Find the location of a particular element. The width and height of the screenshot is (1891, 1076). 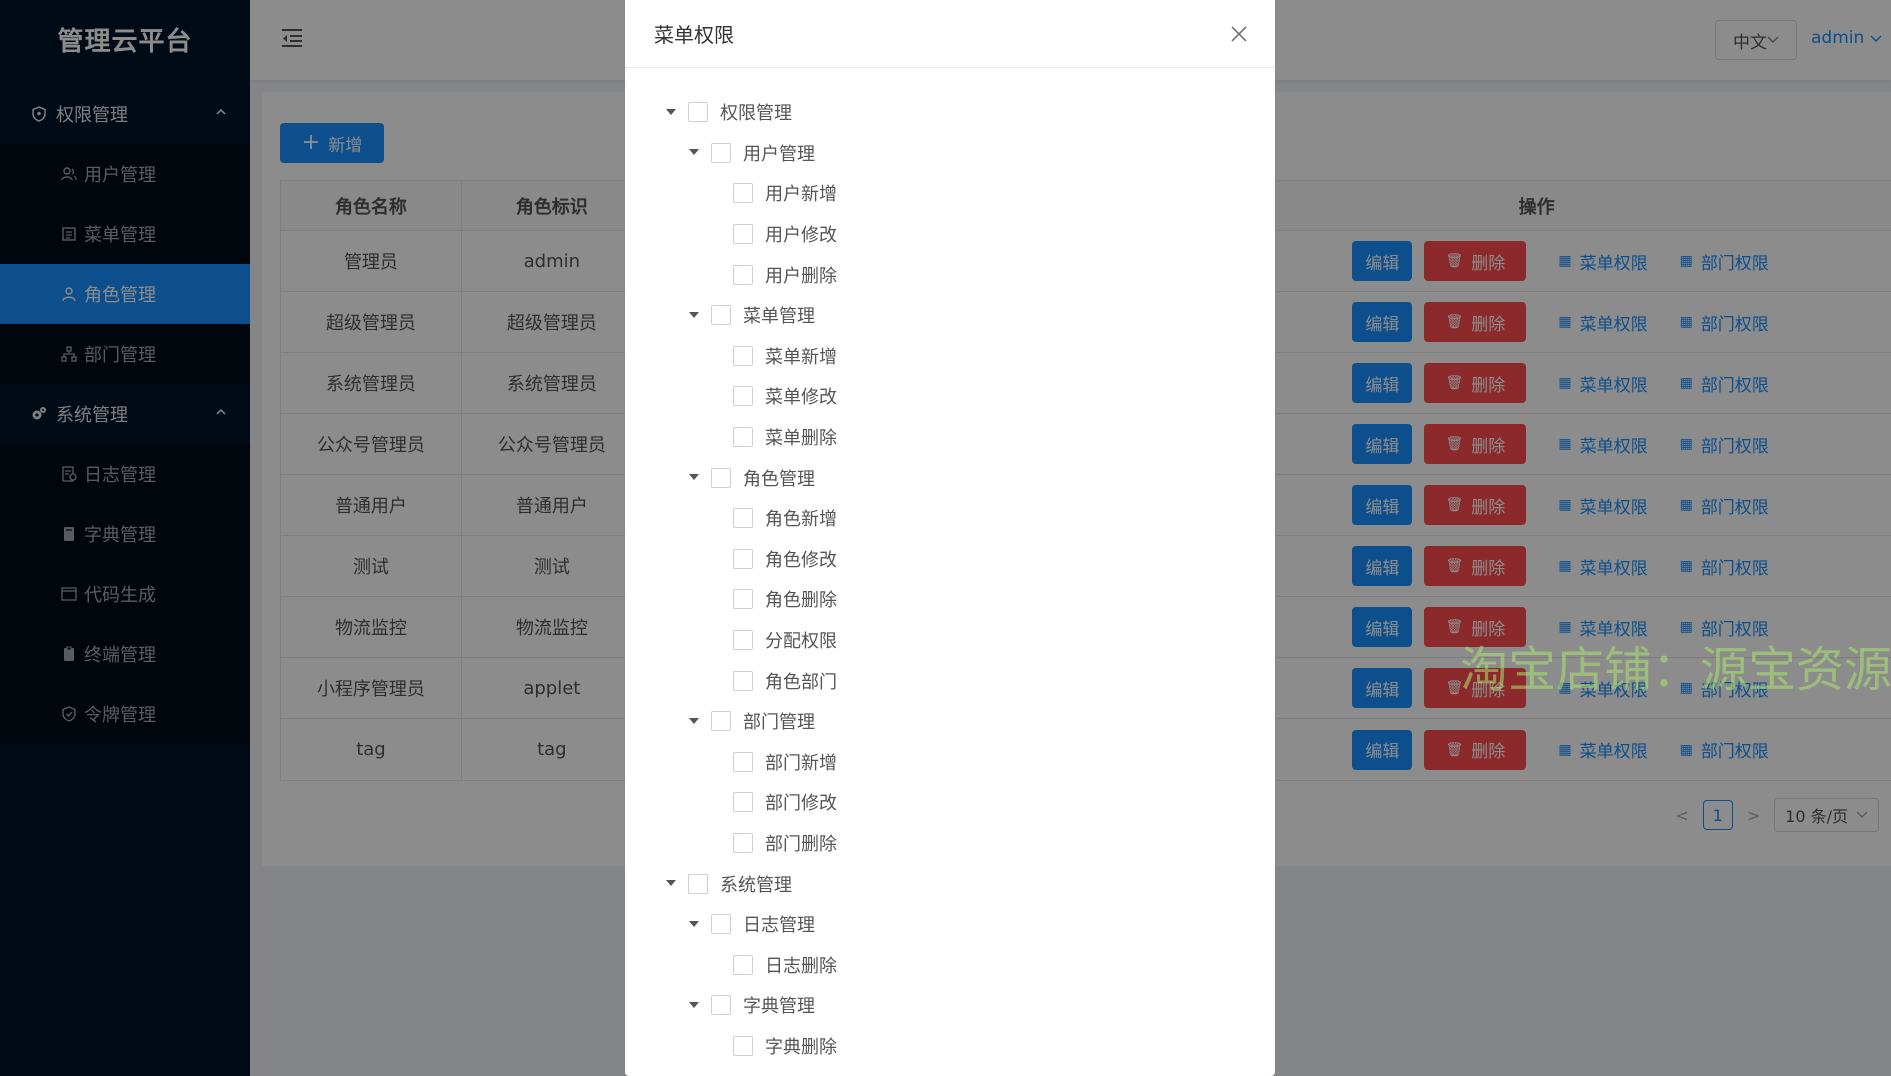

tree-node-label: 用户修改 is located at coordinates (801, 236).